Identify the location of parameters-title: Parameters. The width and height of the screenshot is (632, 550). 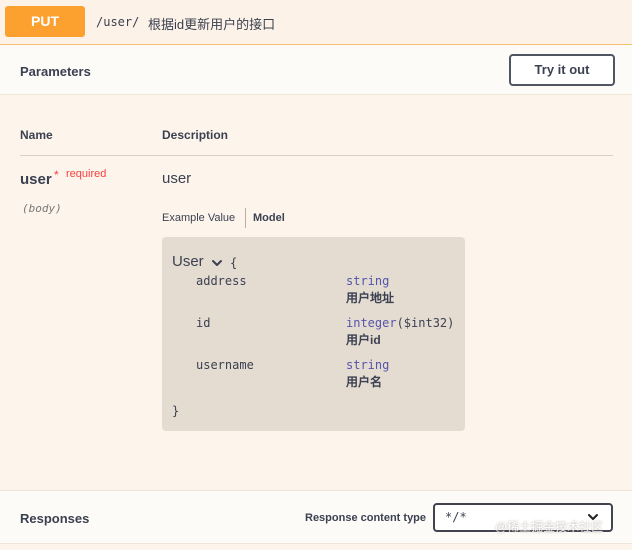
(55, 71).